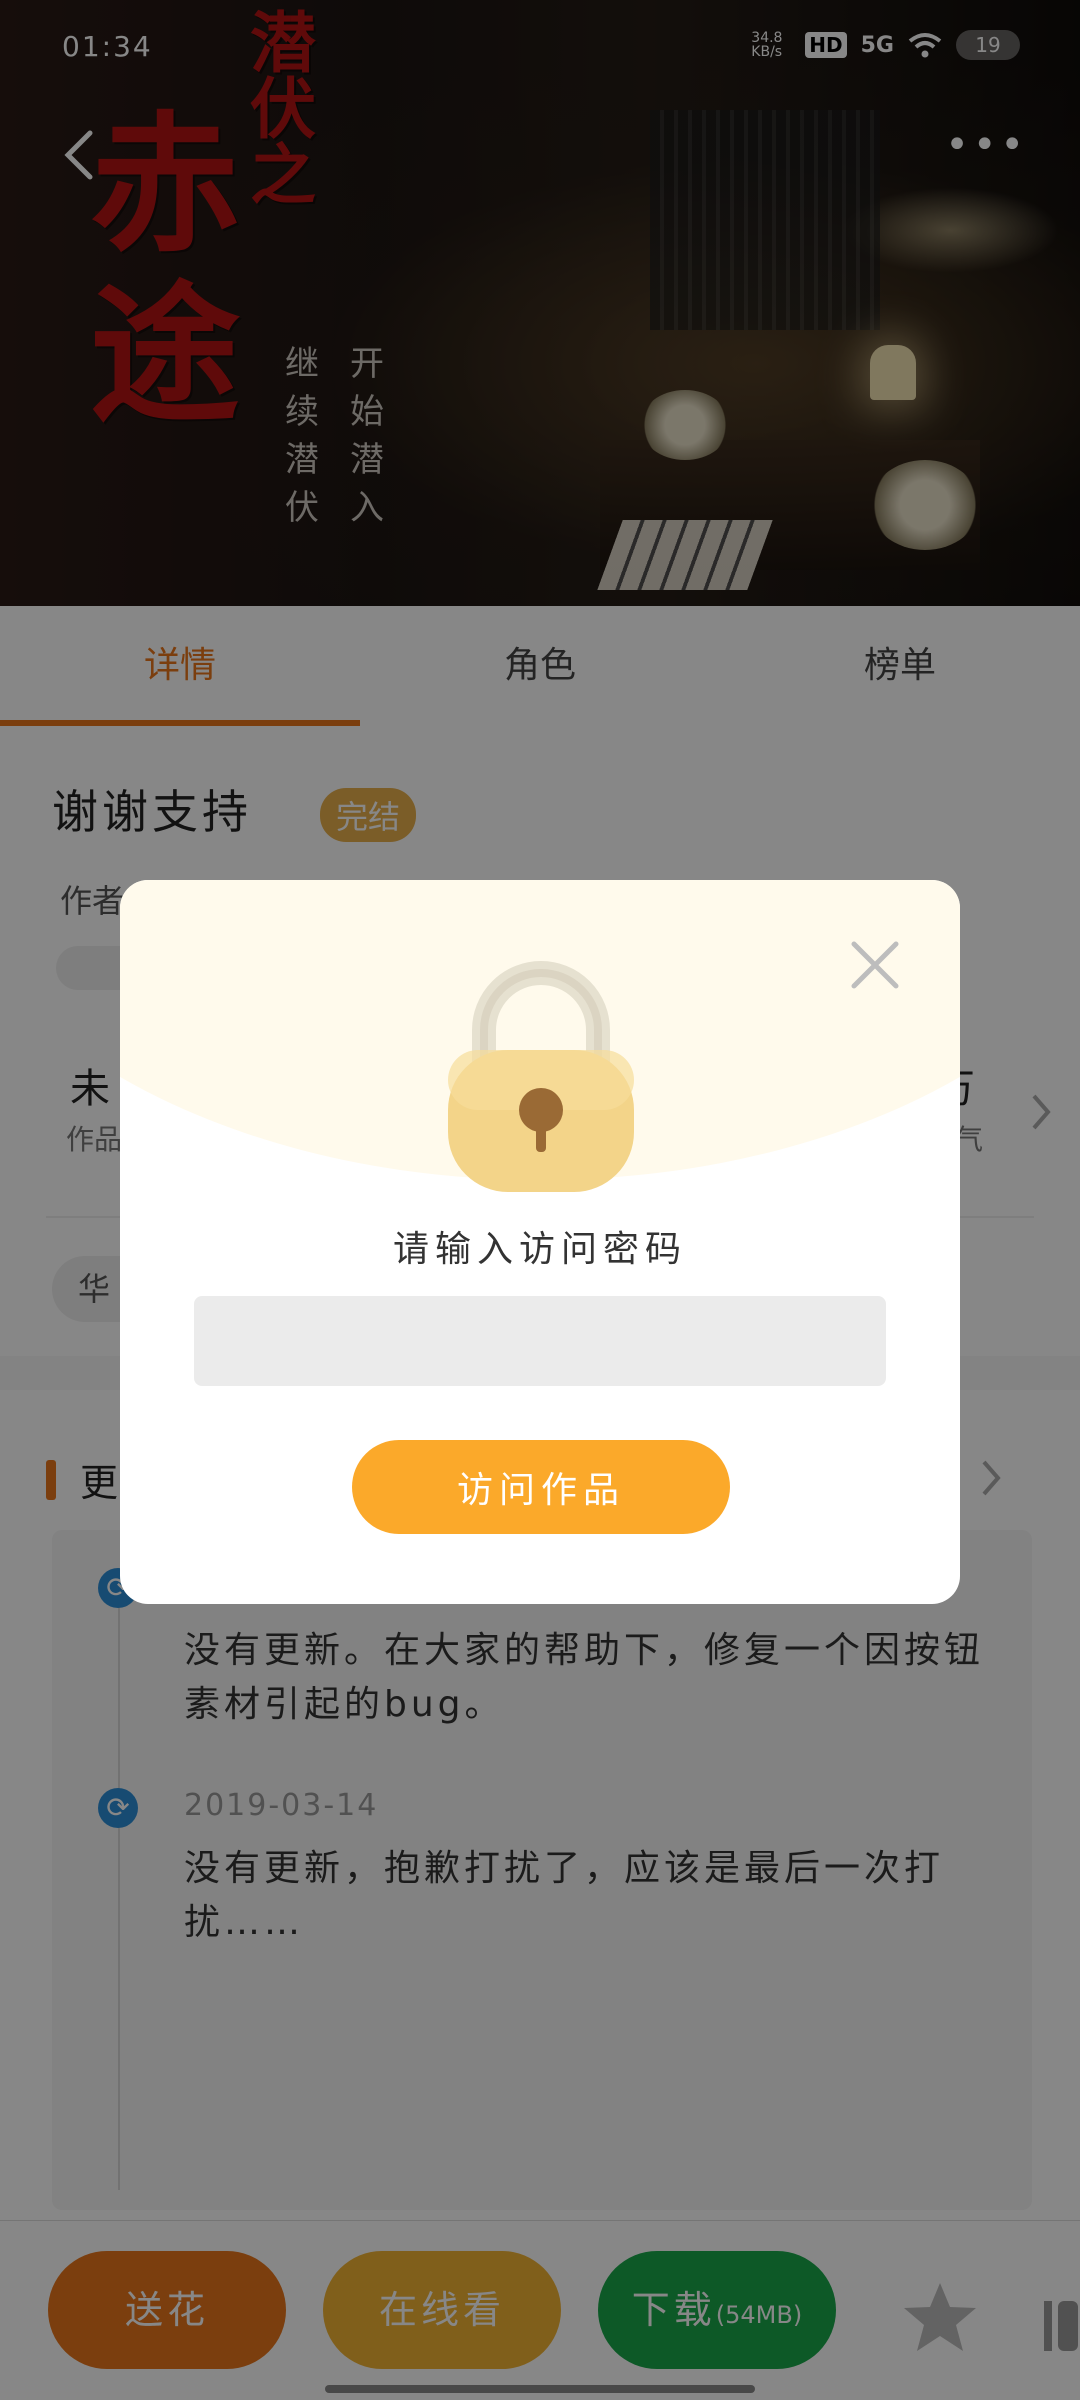  What do you see at coordinates (875, 965) in the screenshot?
I see `close-icon` at bounding box center [875, 965].